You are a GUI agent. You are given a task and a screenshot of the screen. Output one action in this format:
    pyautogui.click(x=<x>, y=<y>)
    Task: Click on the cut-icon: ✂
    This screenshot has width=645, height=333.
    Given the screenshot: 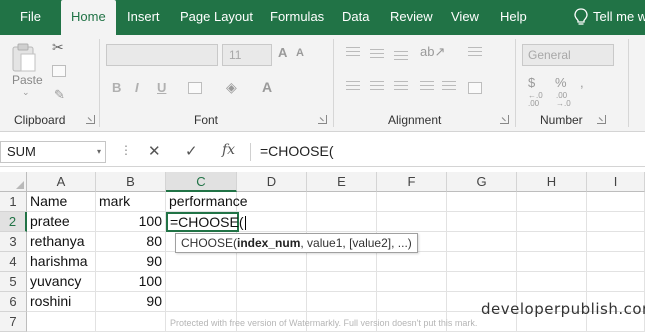 What is the action you would take?
    pyautogui.click(x=58, y=47)
    